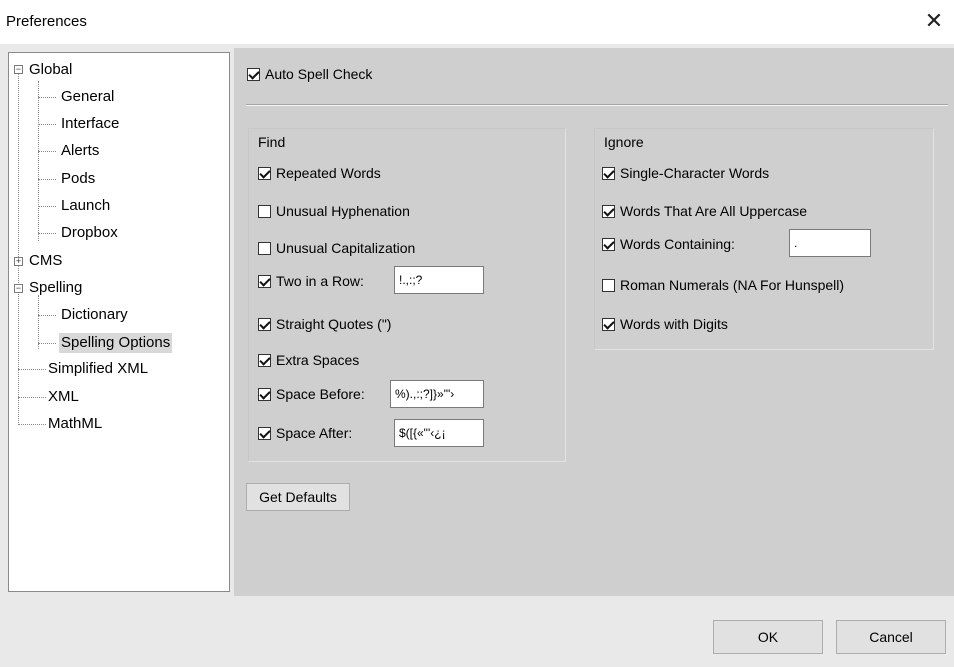 This screenshot has width=954, height=667. I want to click on space-before-label: Space Before:, so click(320, 394).